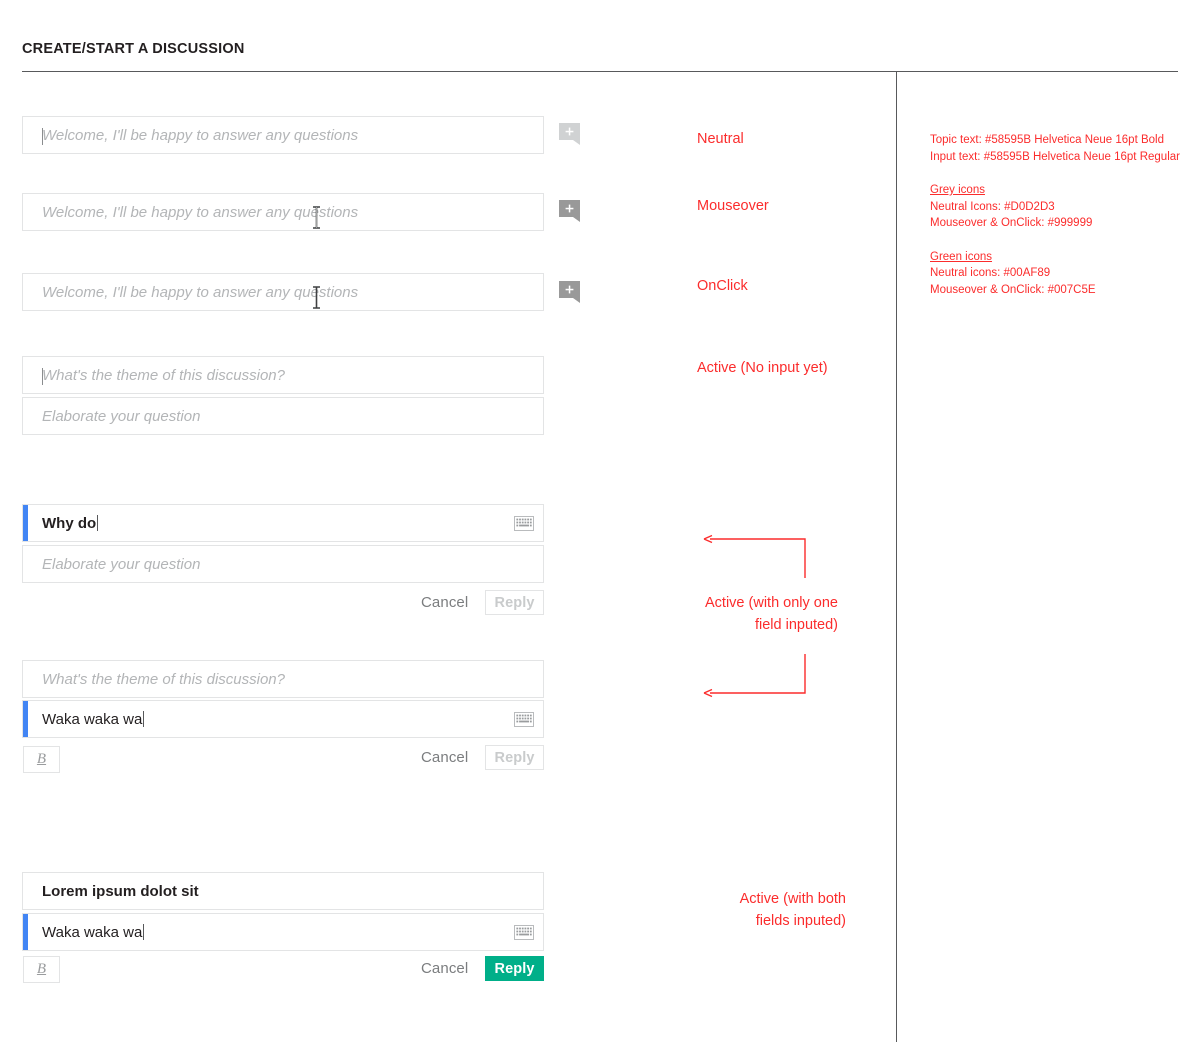 The height and width of the screenshot is (1042, 1200). Describe the element at coordinates (739, 614) in the screenshot. I see `annotation-active-one-field: Active (with only one field inputed)` at that location.